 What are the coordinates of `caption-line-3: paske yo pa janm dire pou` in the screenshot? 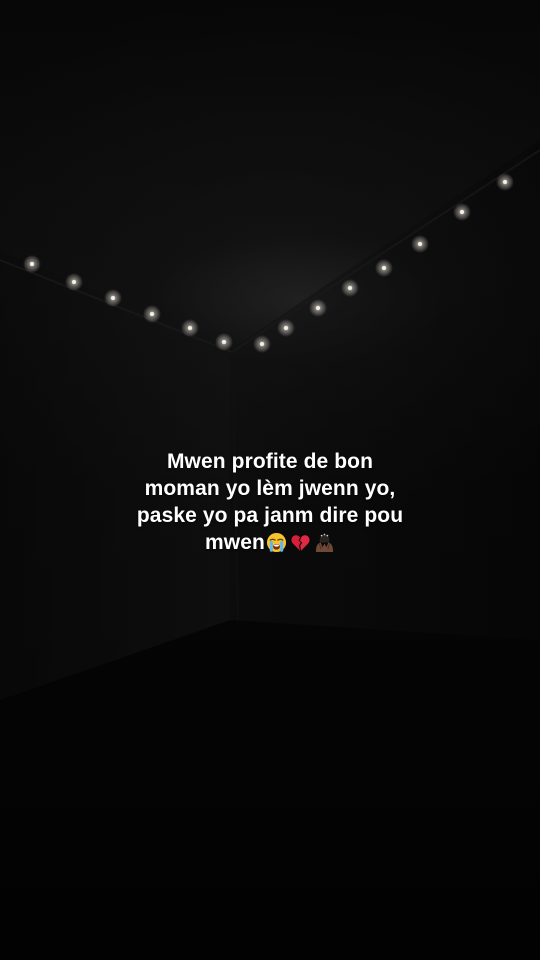 It's located at (270, 515).